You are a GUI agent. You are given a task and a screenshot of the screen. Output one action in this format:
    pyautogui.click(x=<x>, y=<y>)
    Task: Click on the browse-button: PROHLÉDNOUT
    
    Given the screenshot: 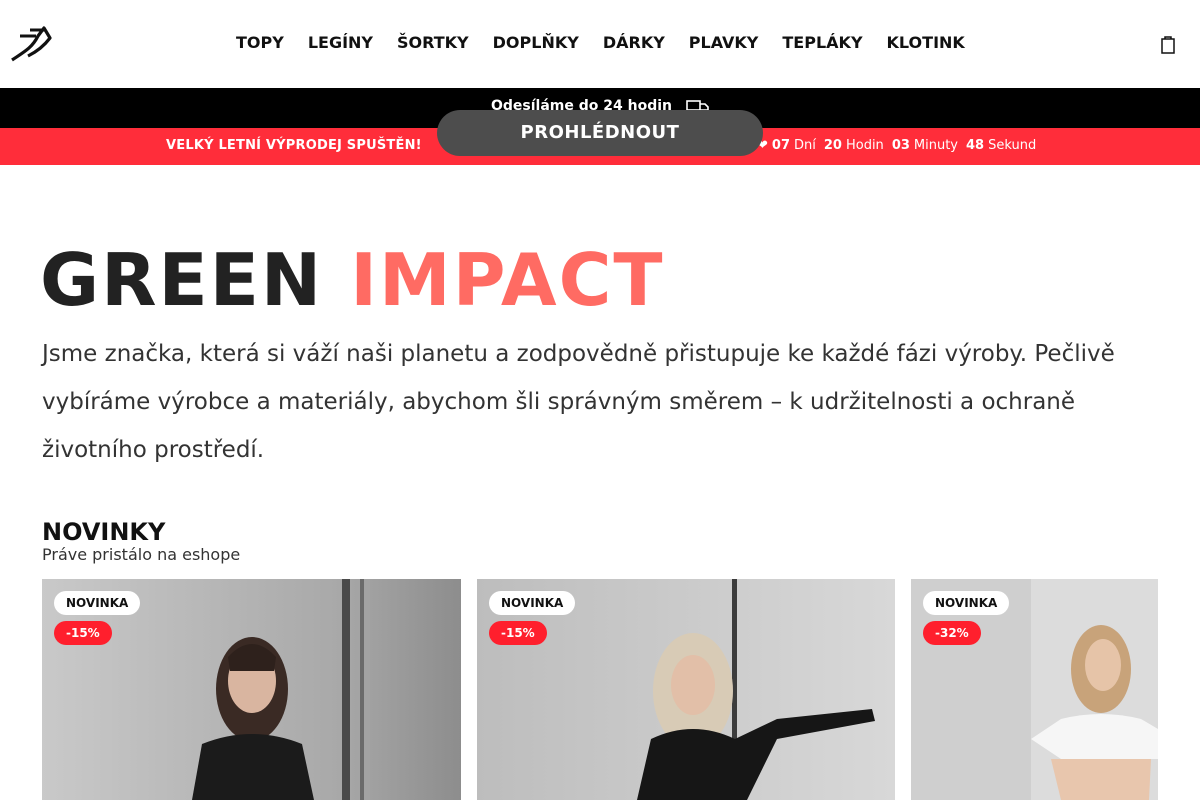 What is the action you would take?
    pyautogui.click(x=600, y=133)
    